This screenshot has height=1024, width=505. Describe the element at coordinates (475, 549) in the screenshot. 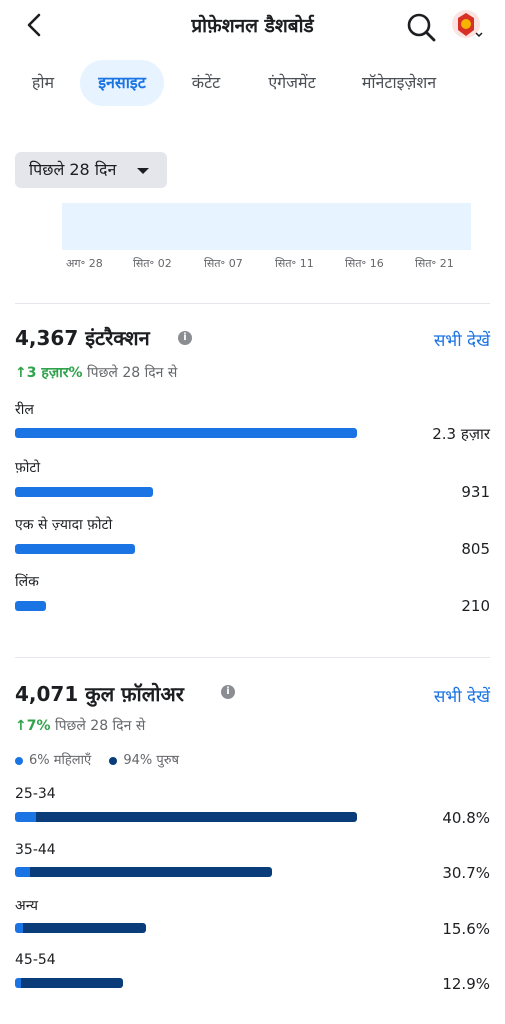

I see `interaction-row-value: 805` at that location.